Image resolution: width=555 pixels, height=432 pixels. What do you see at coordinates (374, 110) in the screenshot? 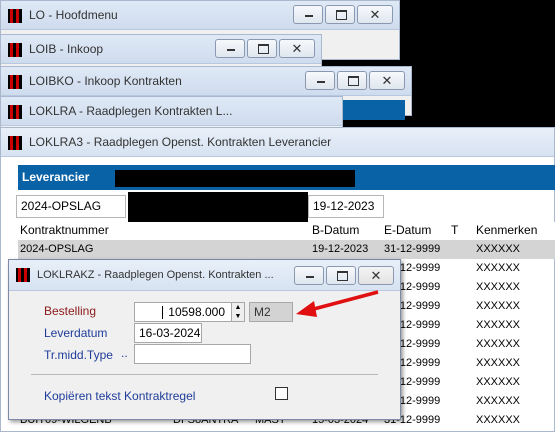
I see `blue-strip` at bounding box center [374, 110].